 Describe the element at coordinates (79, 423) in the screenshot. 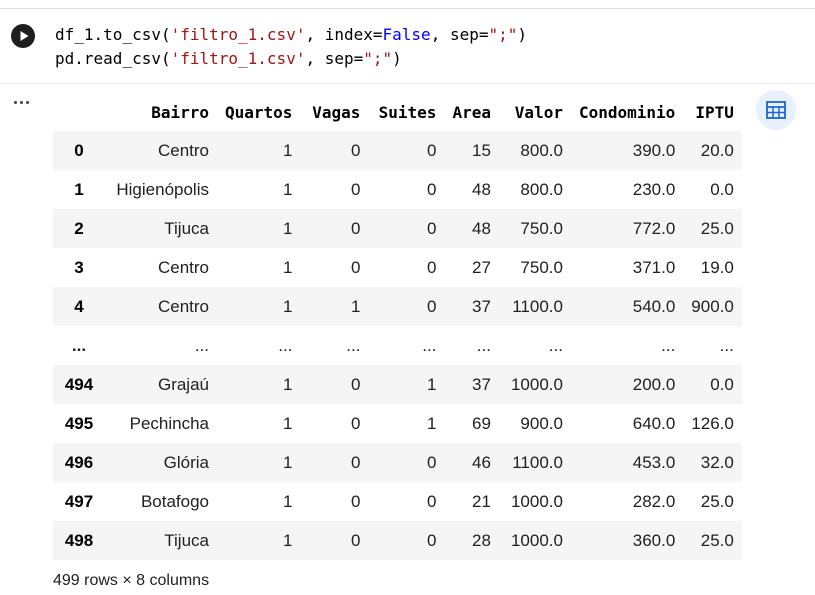

I see `row-index: 495` at that location.